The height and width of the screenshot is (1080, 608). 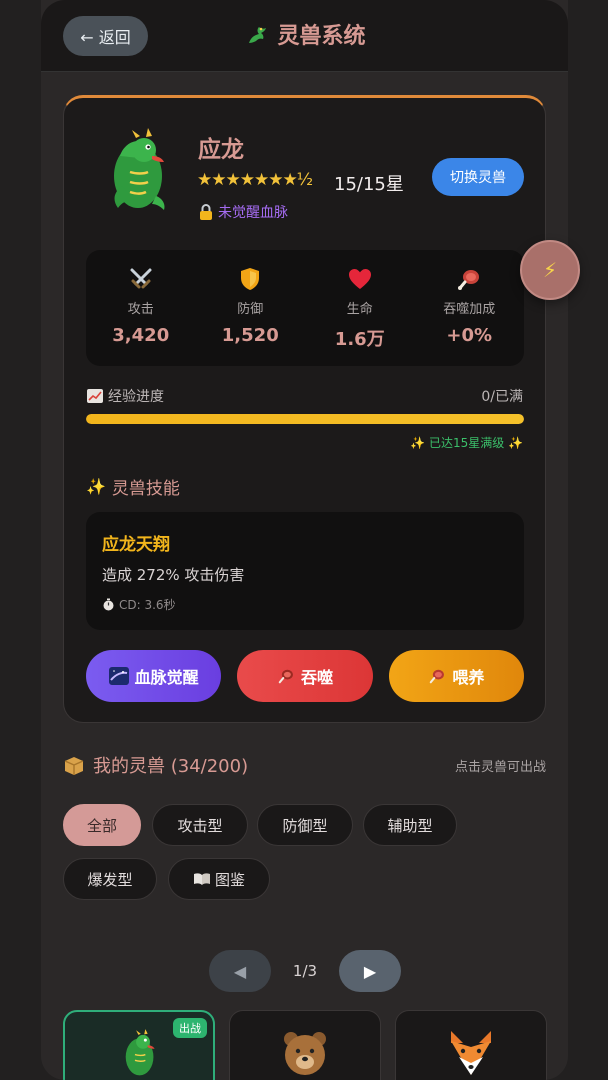 I want to click on filter-defense: 防御型, so click(x=305, y=825).